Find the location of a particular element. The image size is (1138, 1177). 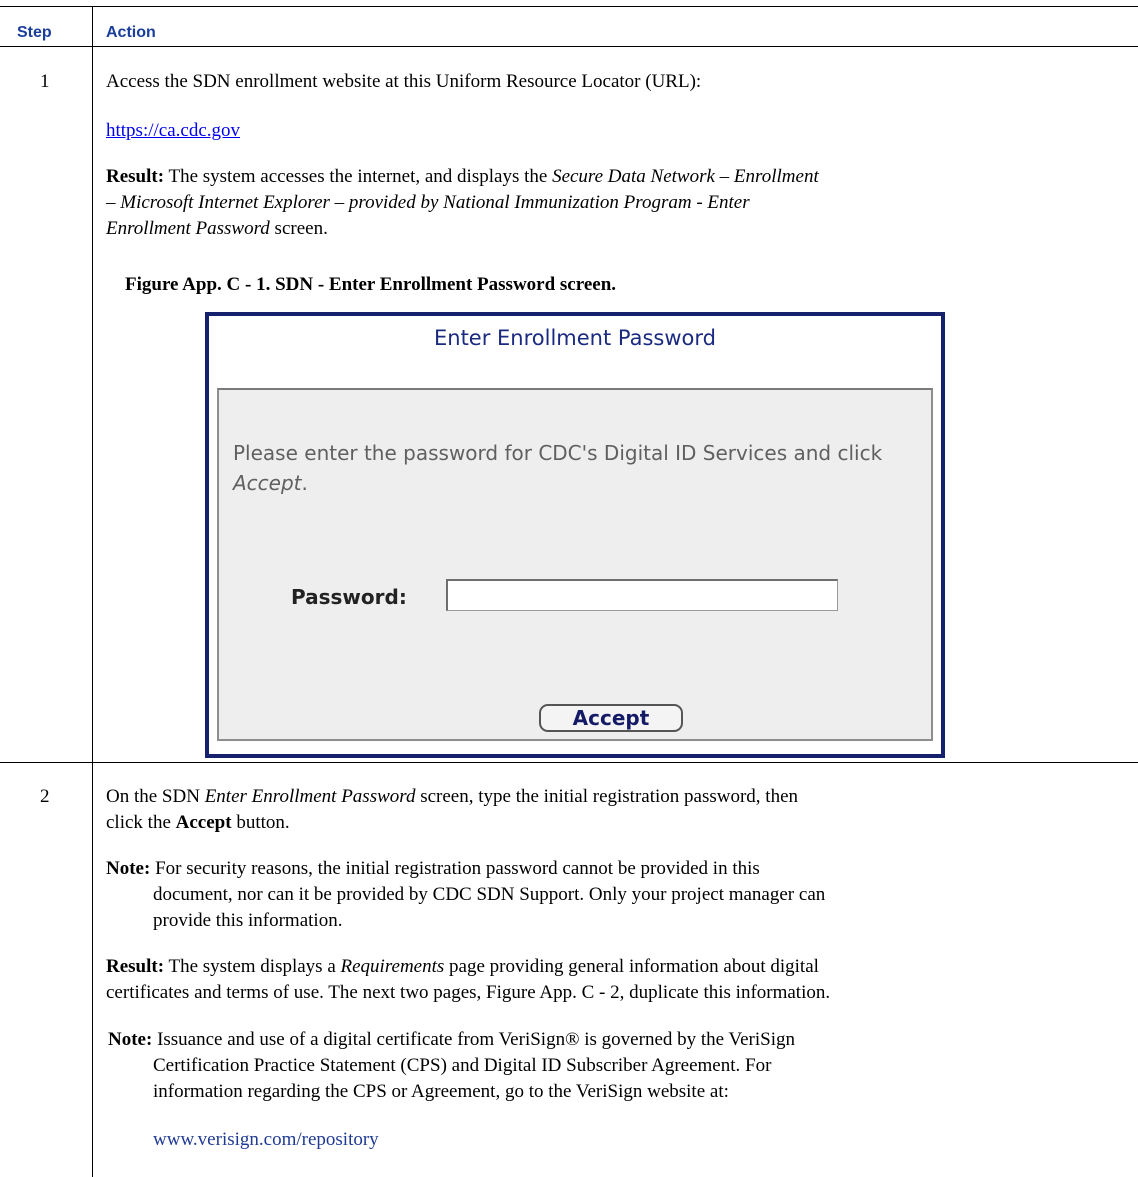

step2-accept-bold: Accept is located at coordinates (203, 822).